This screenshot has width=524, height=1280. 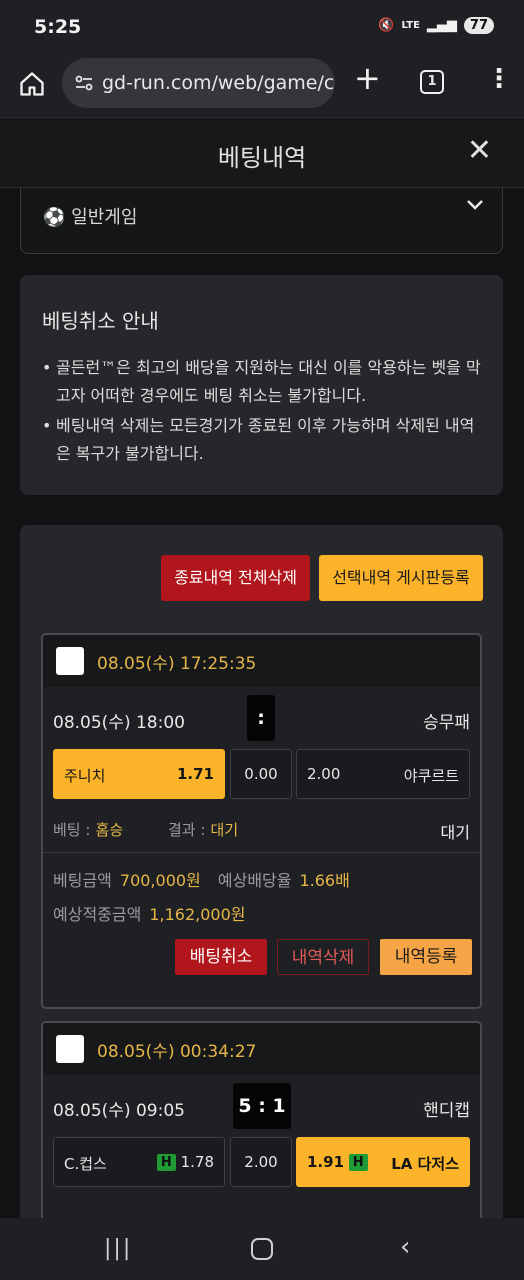 What do you see at coordinates (425, 1164) in the screenshot?
I see `away-team: LA 다저스` at bounding box center [425, 1164].